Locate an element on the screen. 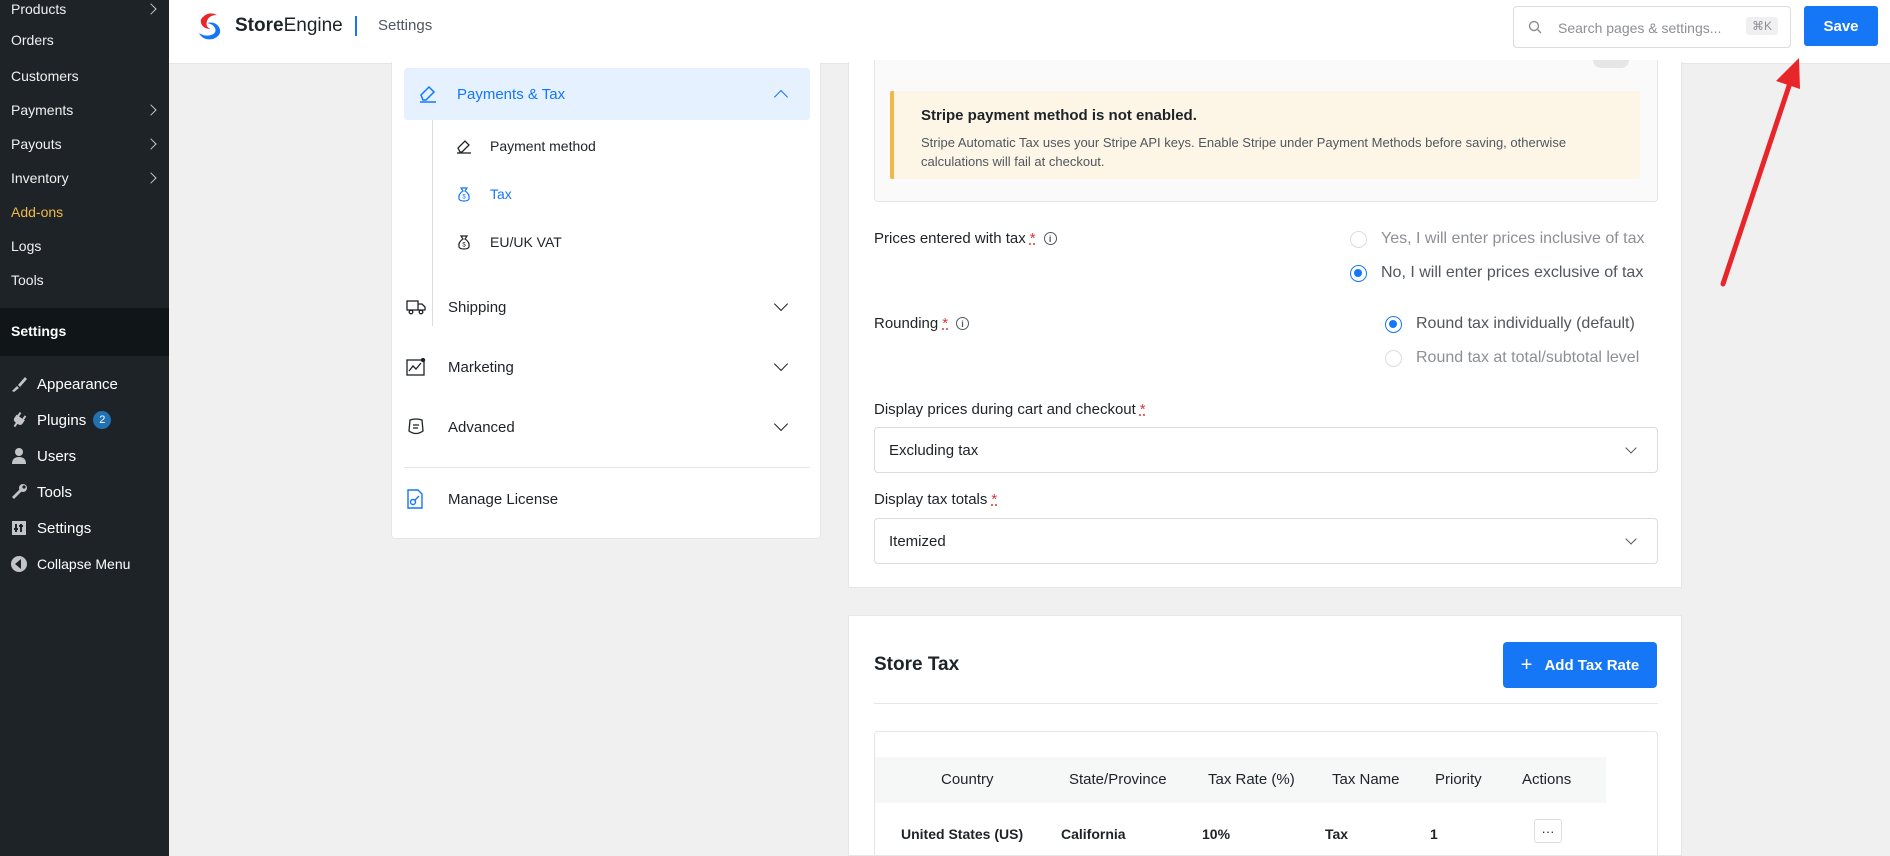  wp-menu-customers: Customers is located at coordinates (84, 76).